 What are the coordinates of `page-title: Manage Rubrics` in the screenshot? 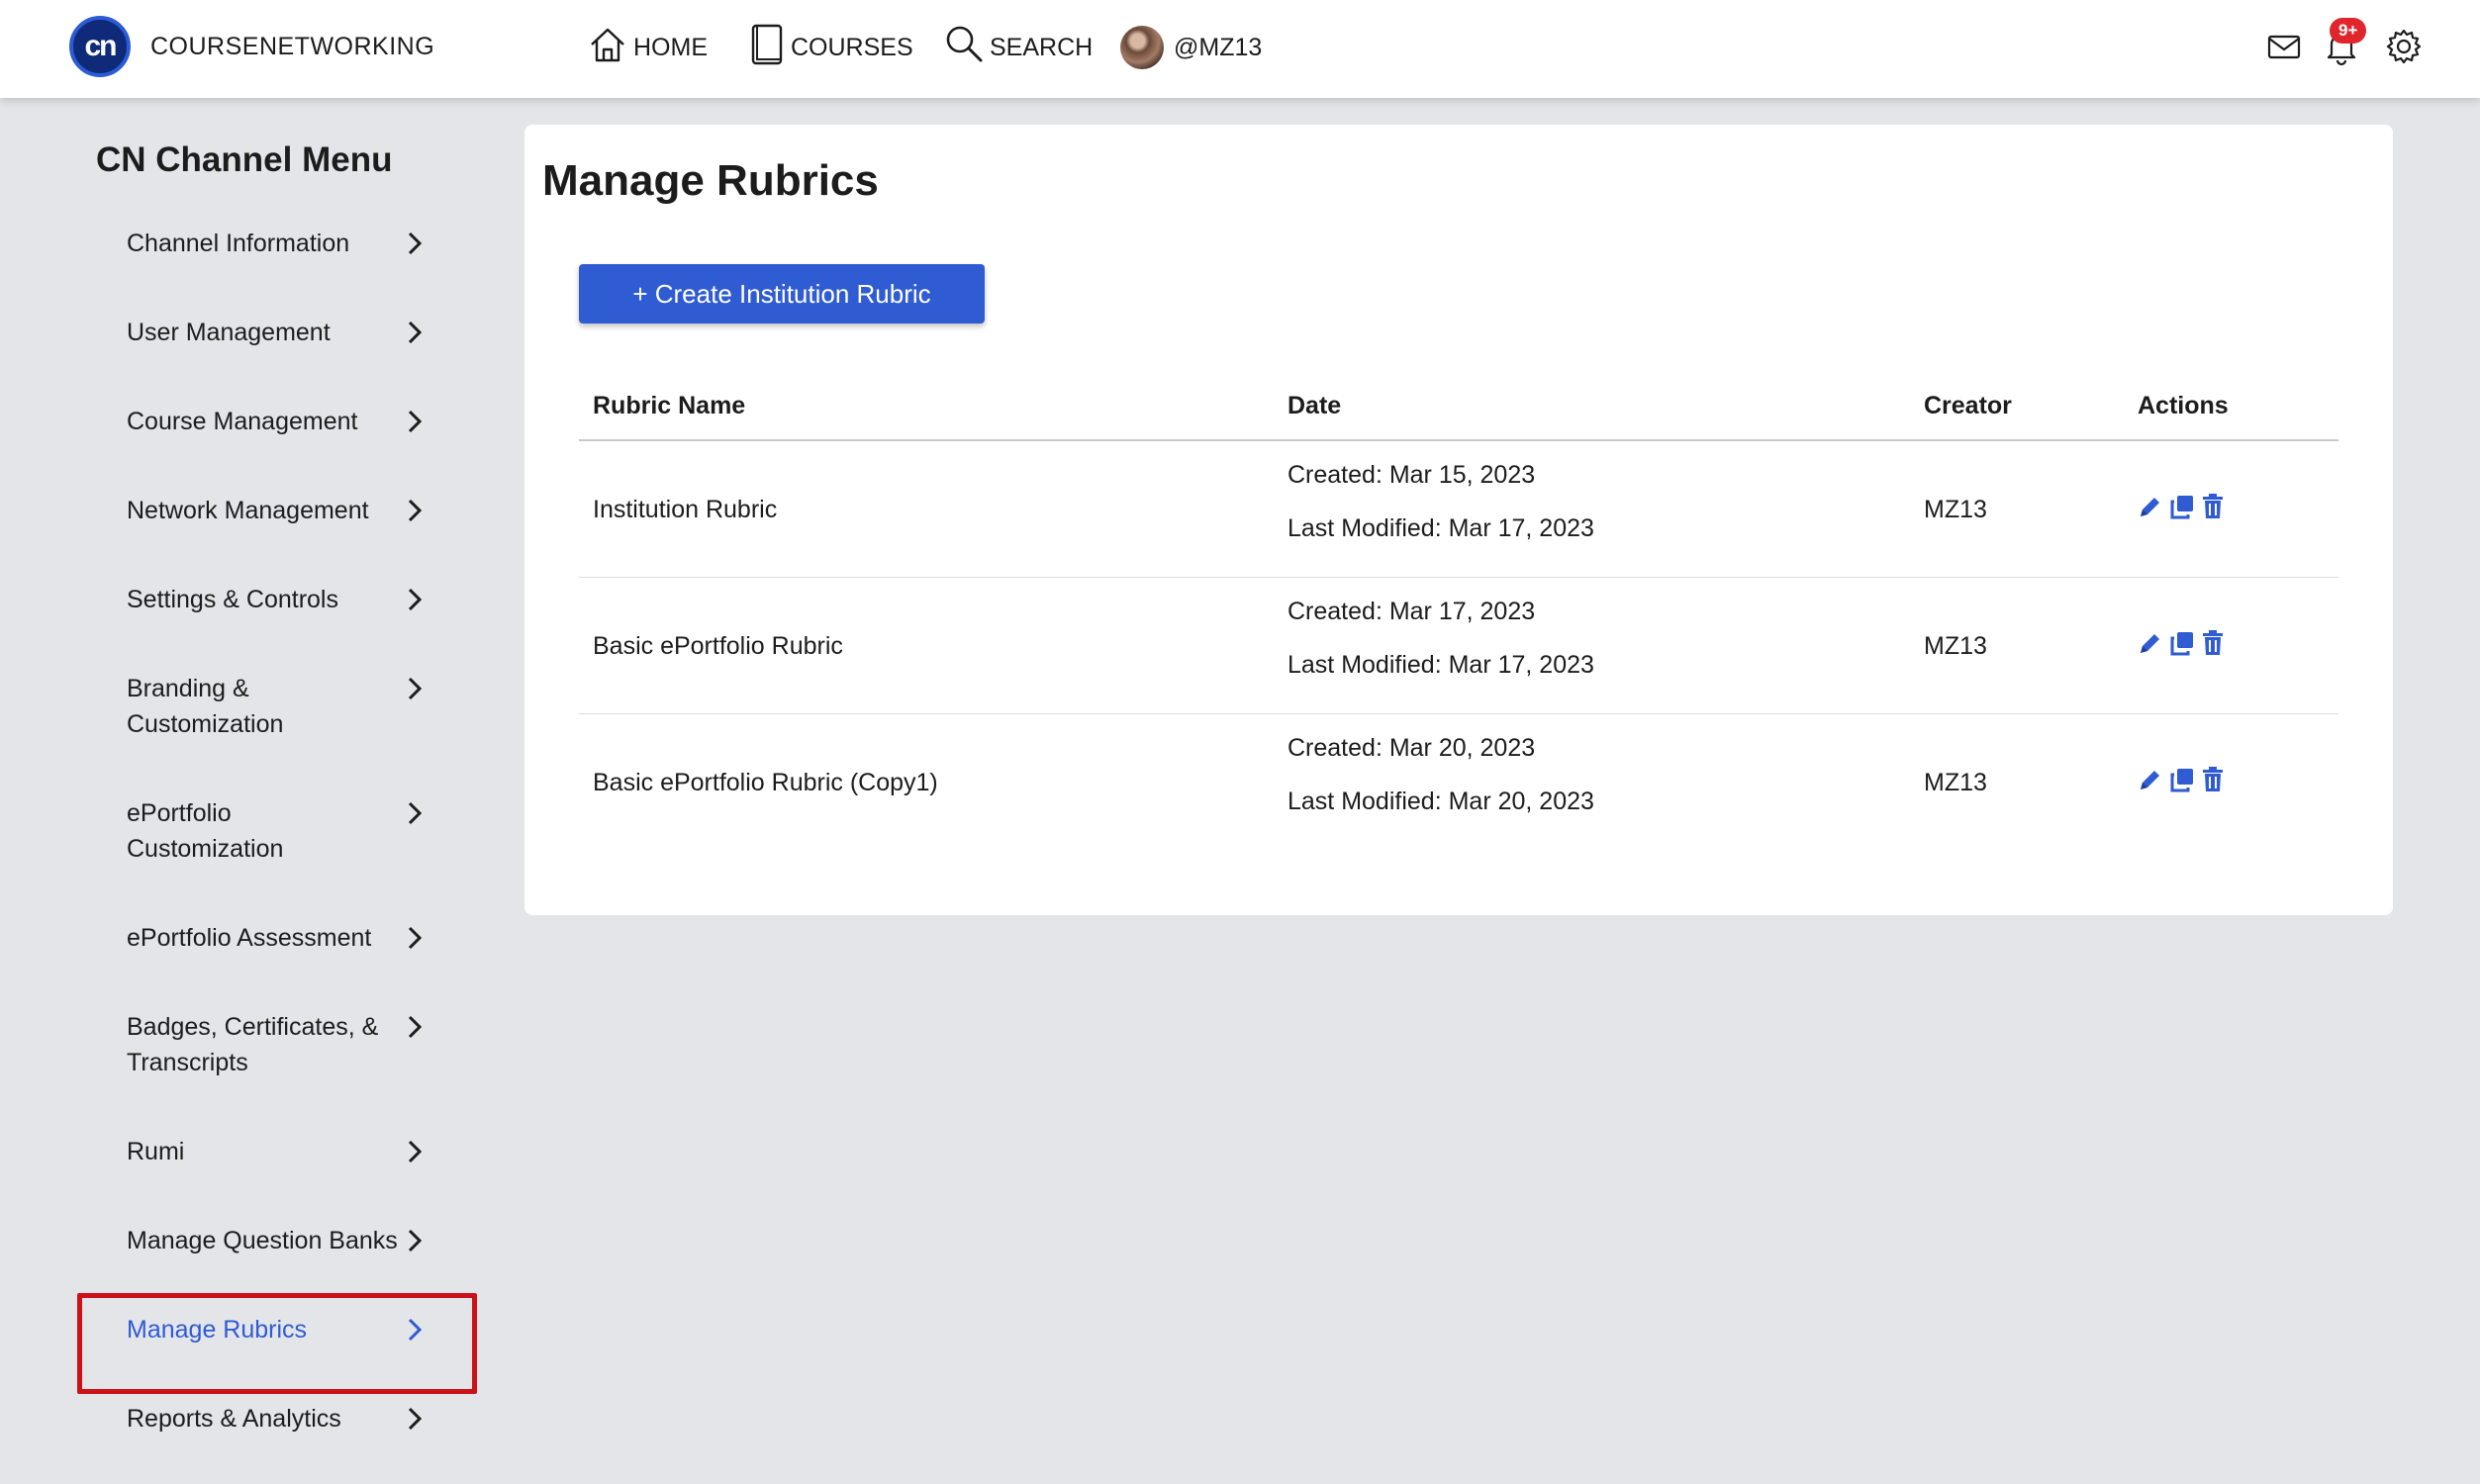 It's located at (710, 180).